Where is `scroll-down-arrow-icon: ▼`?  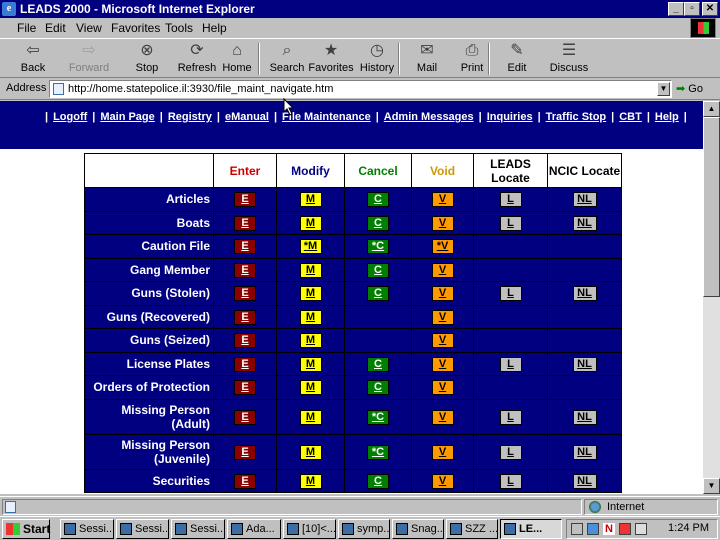
scroll-down-arrow-icon: ▼ is located at coordinates (711, 486).